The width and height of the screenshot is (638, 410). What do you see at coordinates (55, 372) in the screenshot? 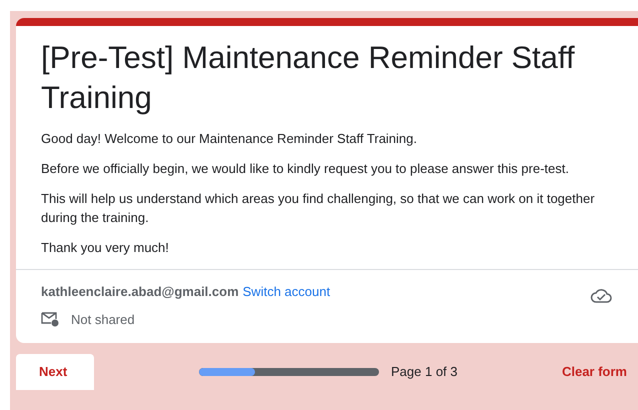
I see `next-button: Next` at bounding box center [55, 372].